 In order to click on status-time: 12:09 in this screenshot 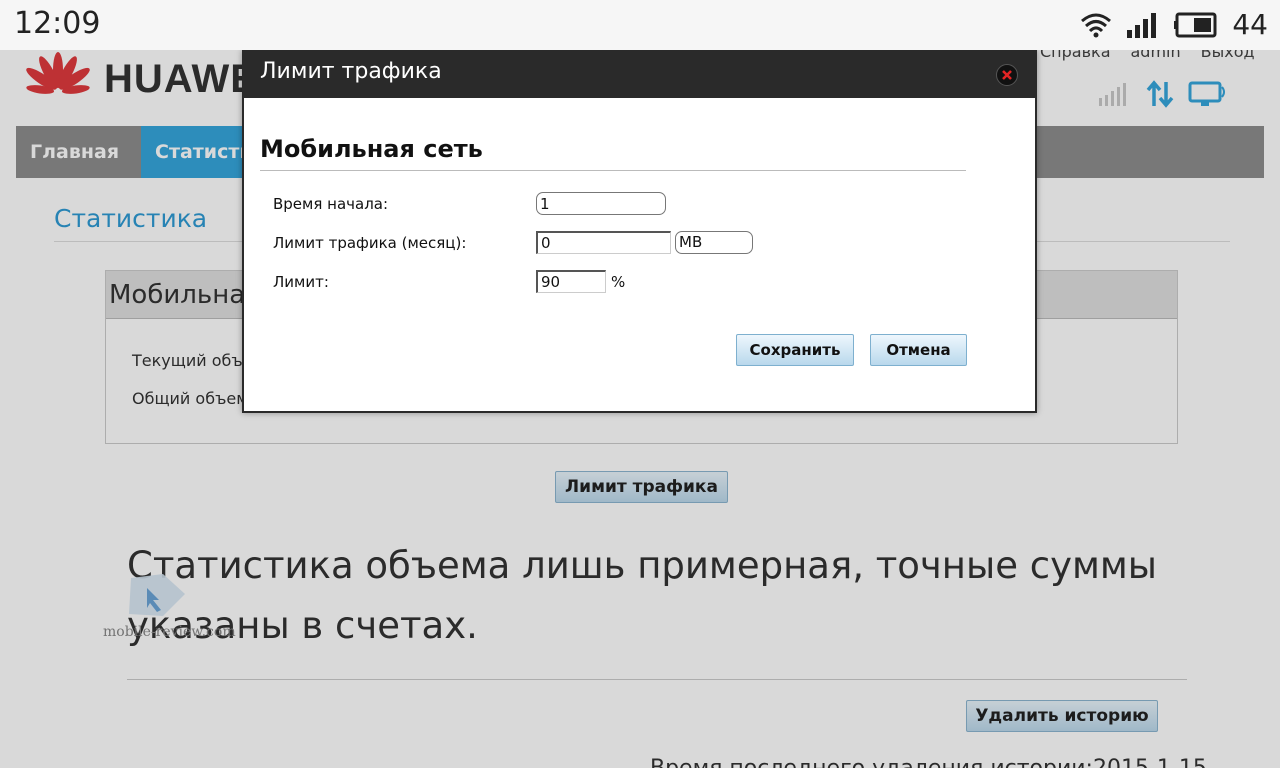, I will do `click(57, 23)`.